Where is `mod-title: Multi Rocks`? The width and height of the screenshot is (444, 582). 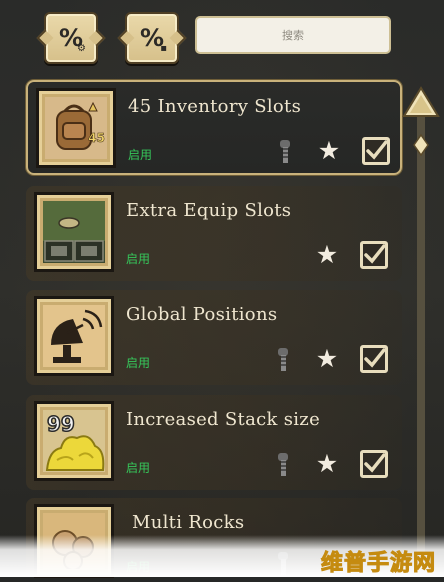 mod-title: Multi Rocks is located at coordinates (188, 522).